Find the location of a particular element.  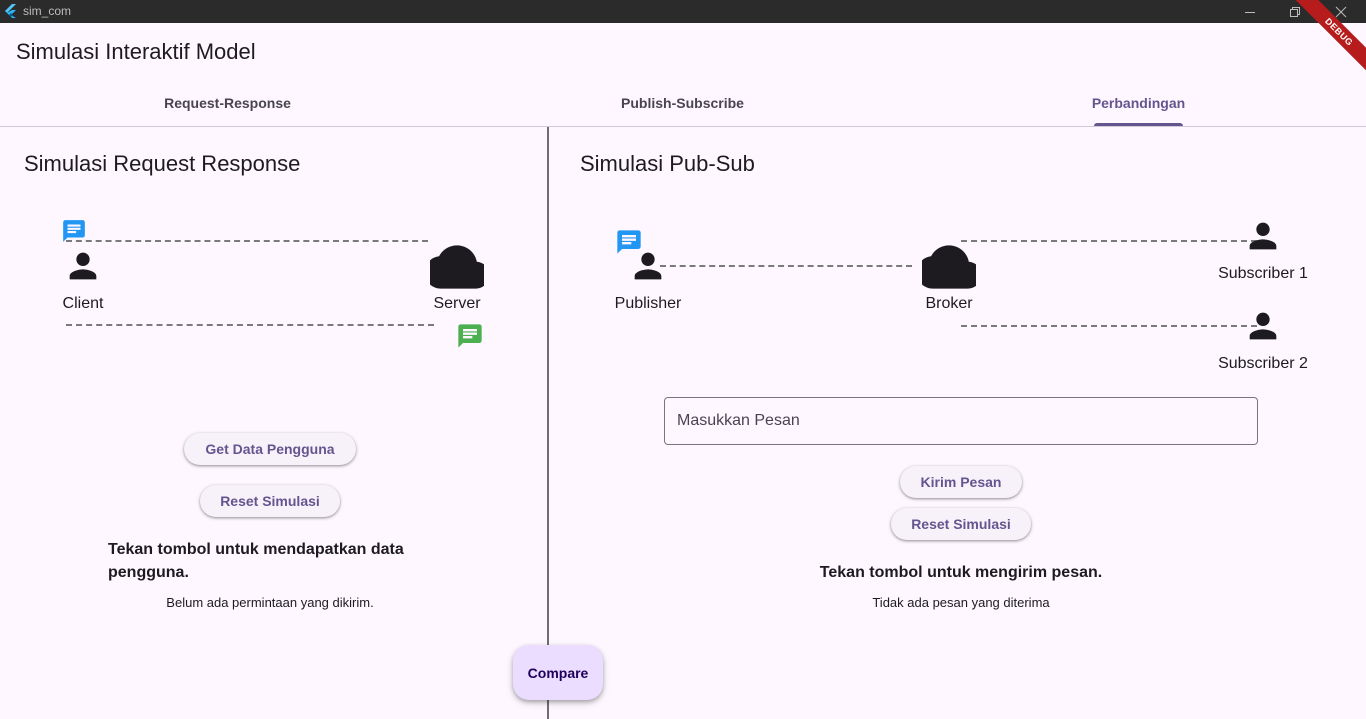

send-message-button: Kirim Pesan is located at coordinates (961, 482).